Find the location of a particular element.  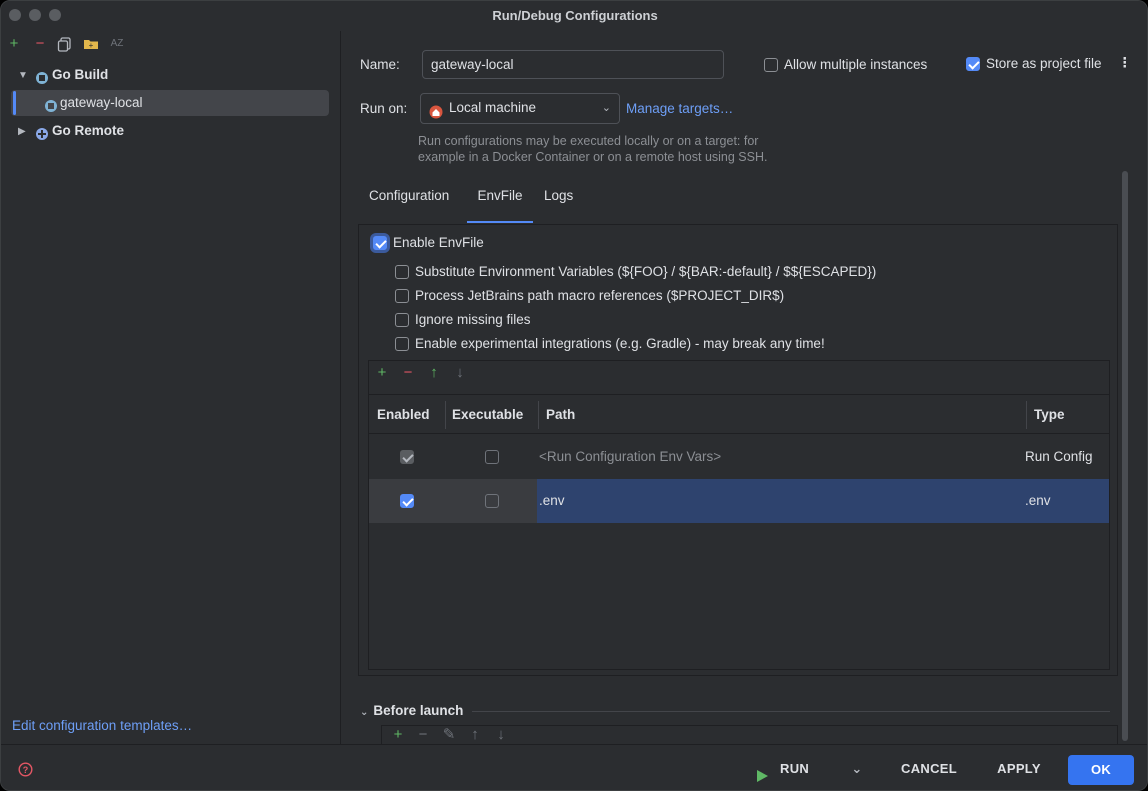

column-type: Type is located at coordinates (1049, 414).